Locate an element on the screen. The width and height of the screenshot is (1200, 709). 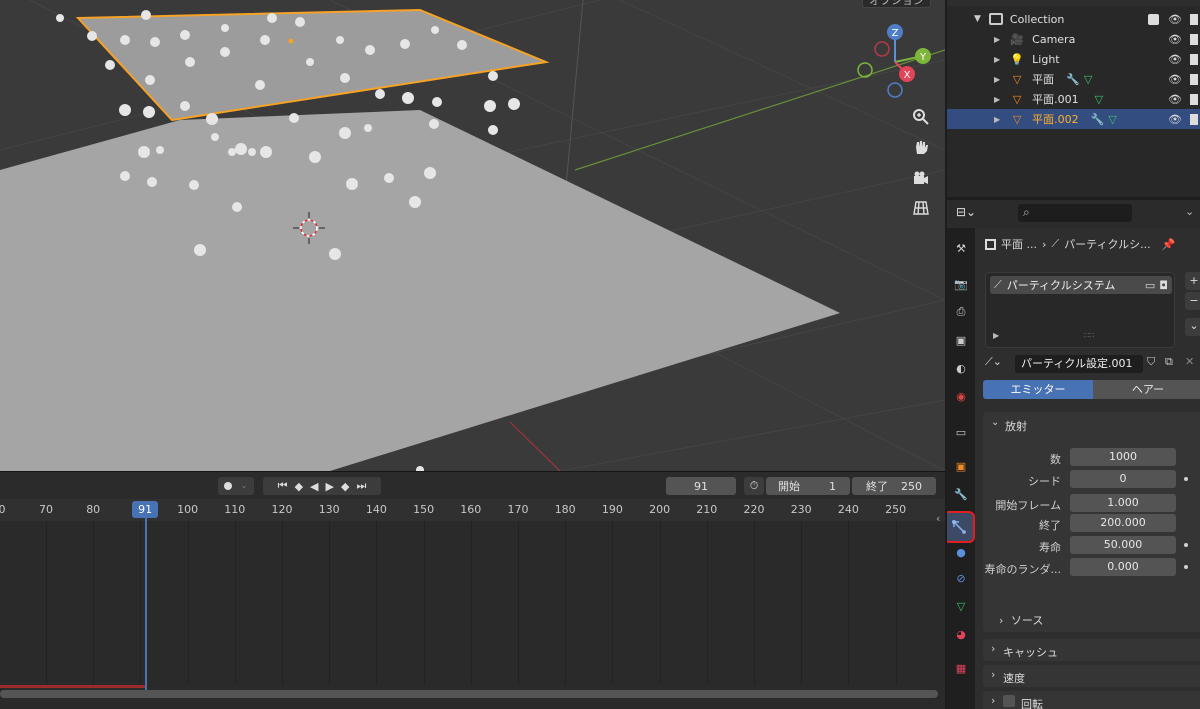
tab-output: ⎙ is located at coordinates (961, 312).